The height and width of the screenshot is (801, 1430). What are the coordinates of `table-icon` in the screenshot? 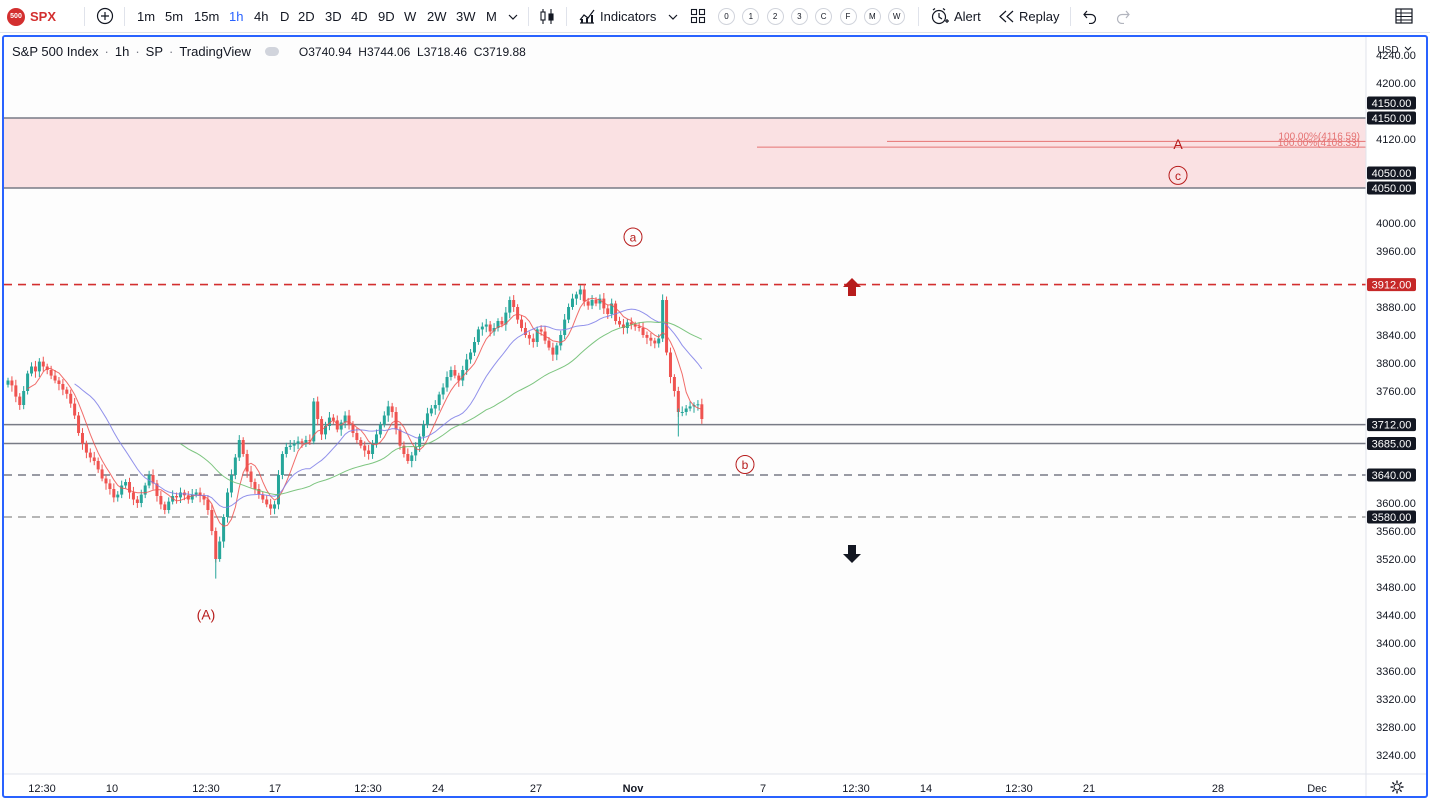 It's located at (1404, 16).